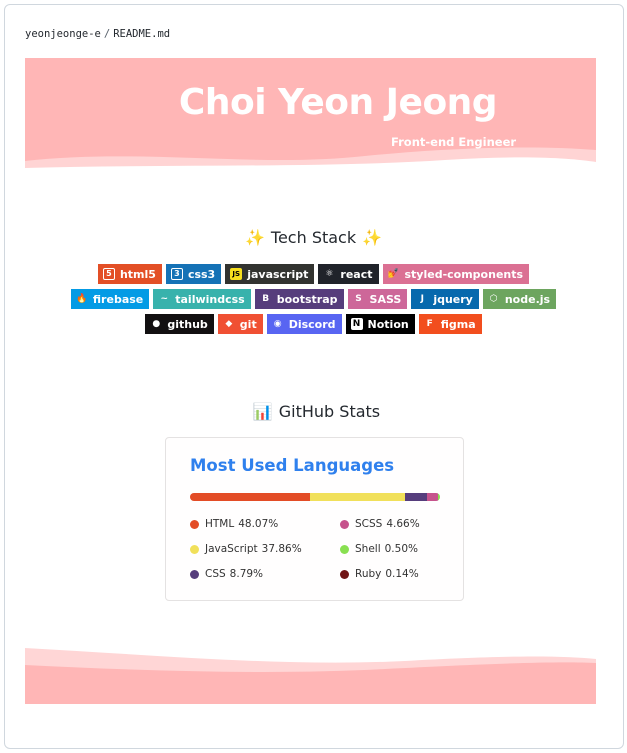 This screenshot has height=753, width=627. I want to click on bar-segment-html, so click(250, 497).